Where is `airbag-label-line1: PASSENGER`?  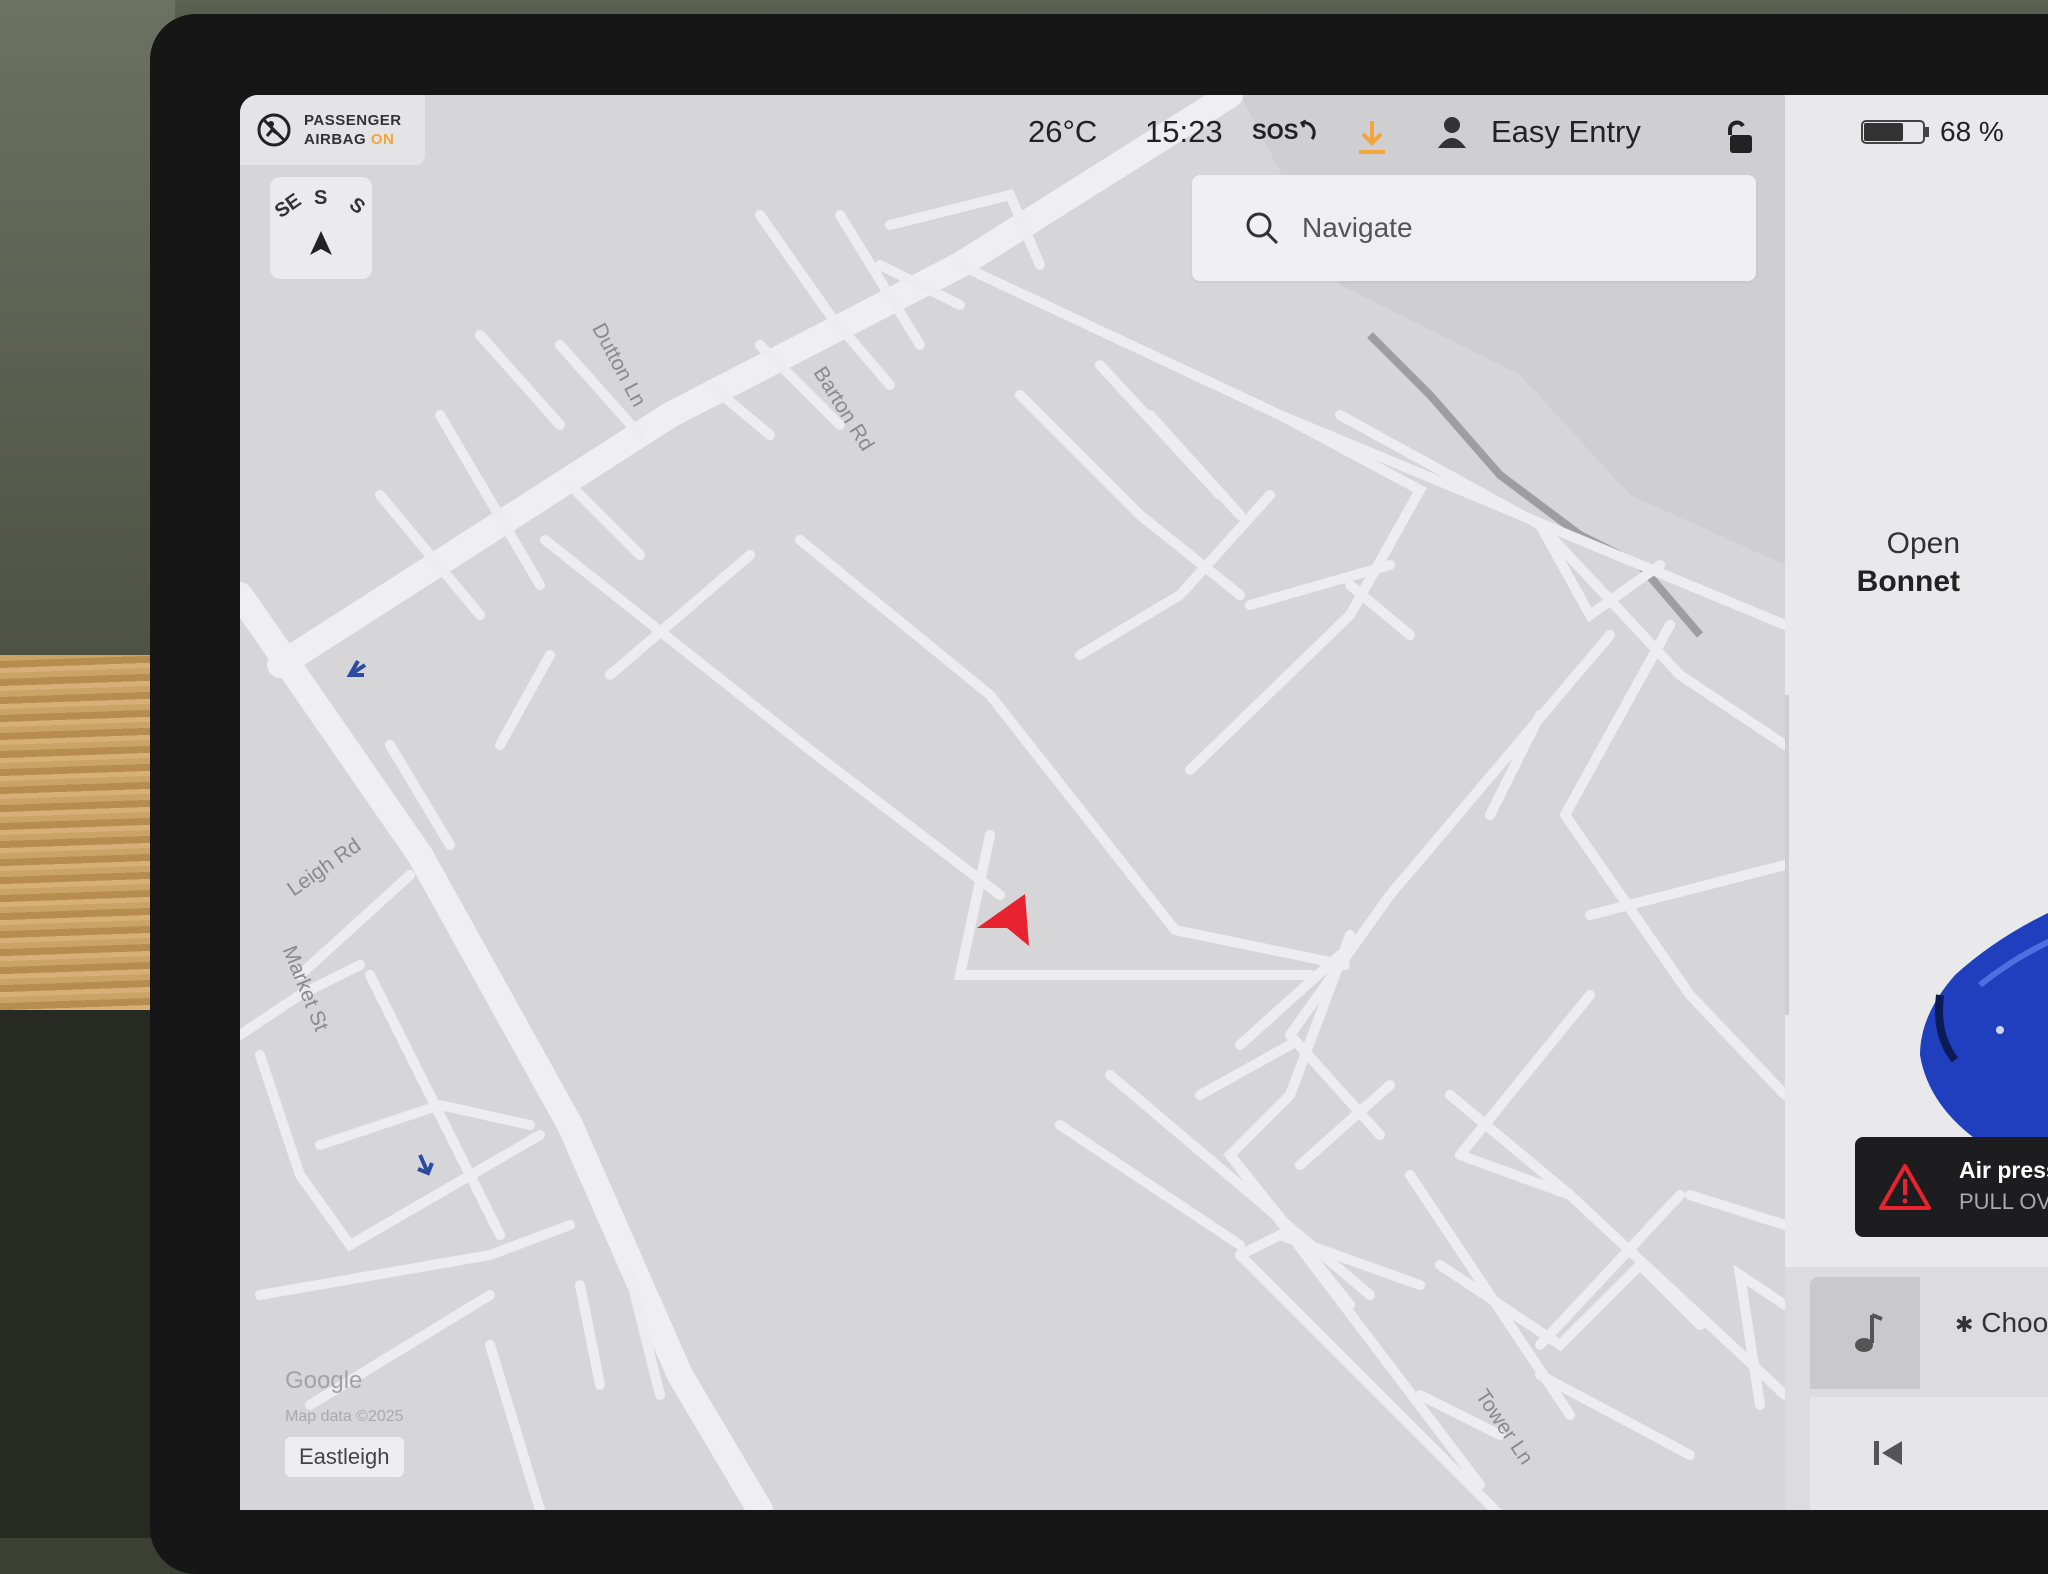 airbag-label-line1: PASSENGER is located at coordinates (353, 120).